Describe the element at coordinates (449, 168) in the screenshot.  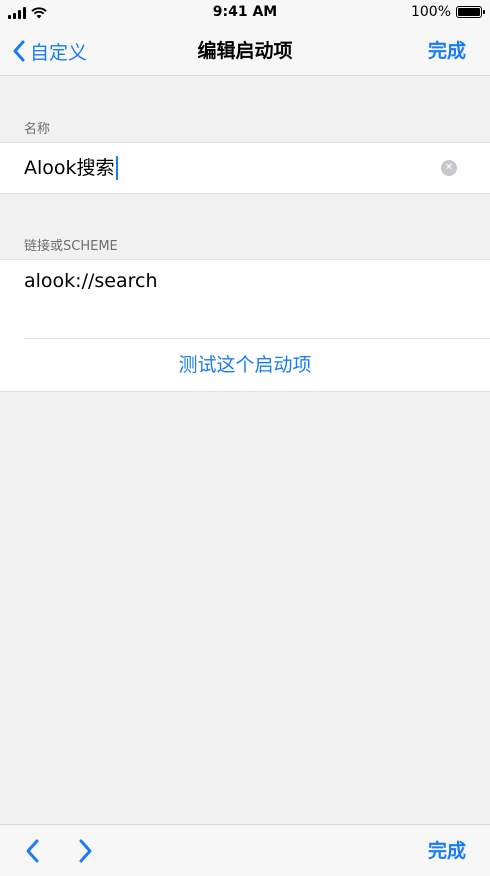
I see `clear-circle-icon: ✕` at that location.